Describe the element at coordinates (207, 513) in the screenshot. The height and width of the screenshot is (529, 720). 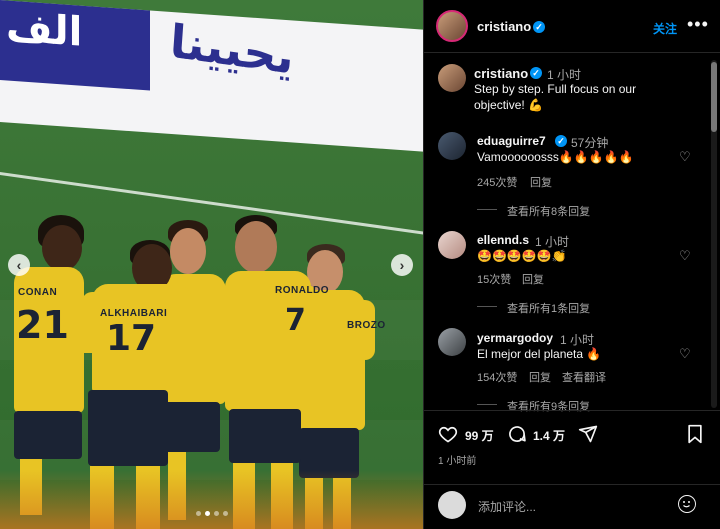
I see `carousel-dot-active` at that location.